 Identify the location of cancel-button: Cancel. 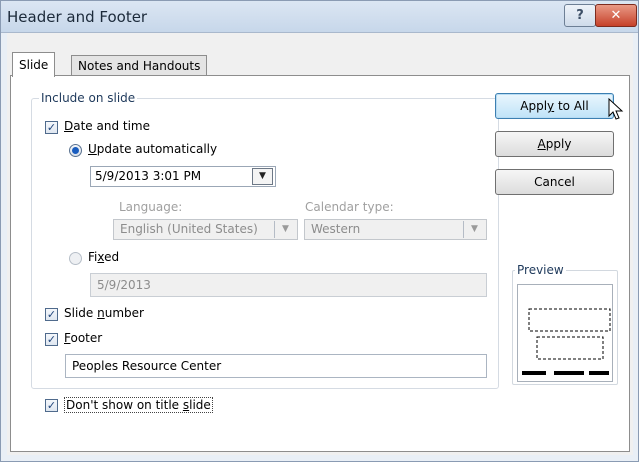
(554, 182).